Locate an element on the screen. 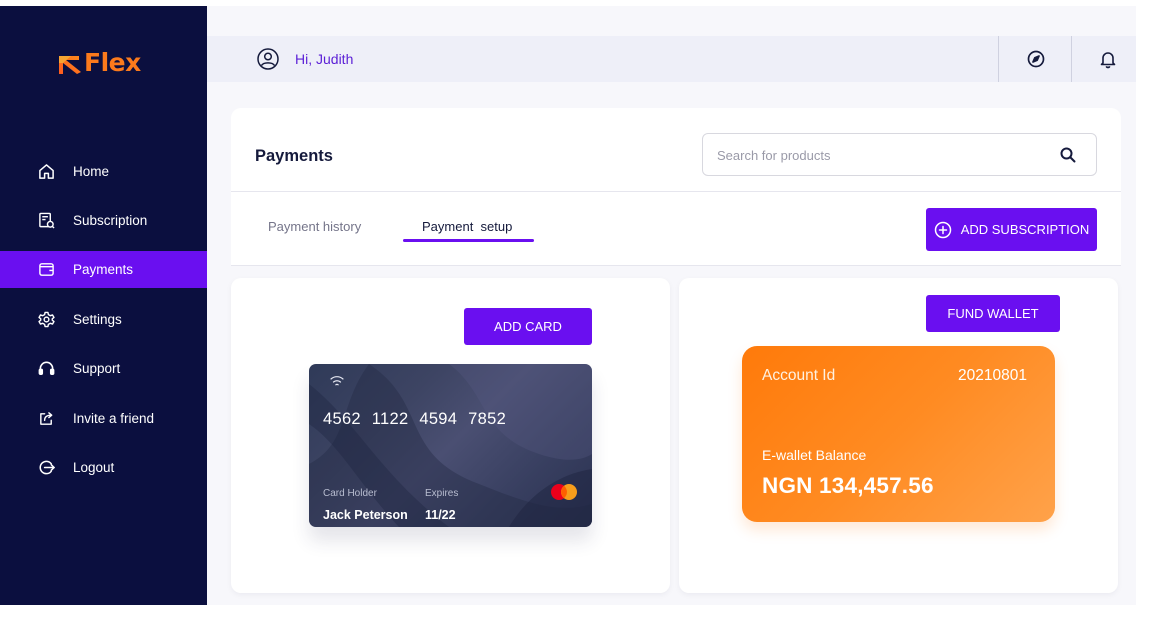 This screenshot has width=1154, height=618. sidebar-item-subscription: Subscription is located at coordinates (103, 220).